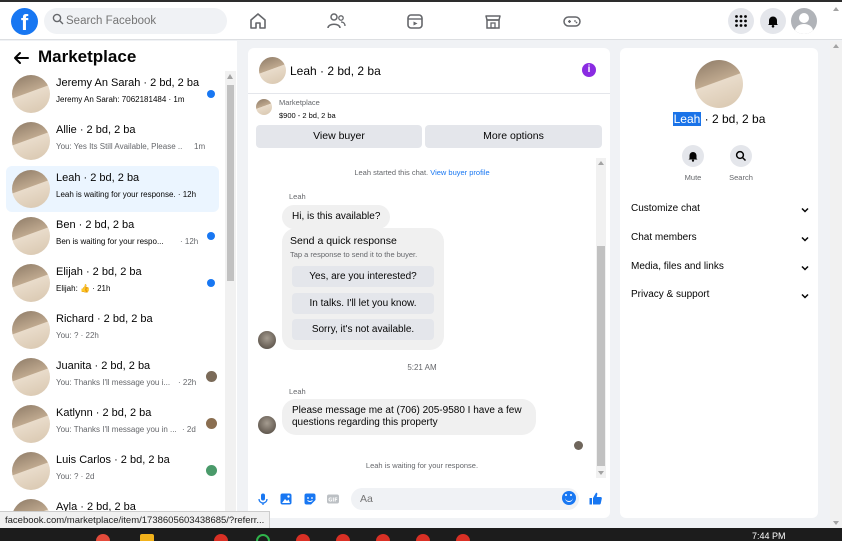 This screenshot has height=541, width=842. Describe the element at coordinates (572, 21) in the screenshot. I see `gaming-icon` at that location.